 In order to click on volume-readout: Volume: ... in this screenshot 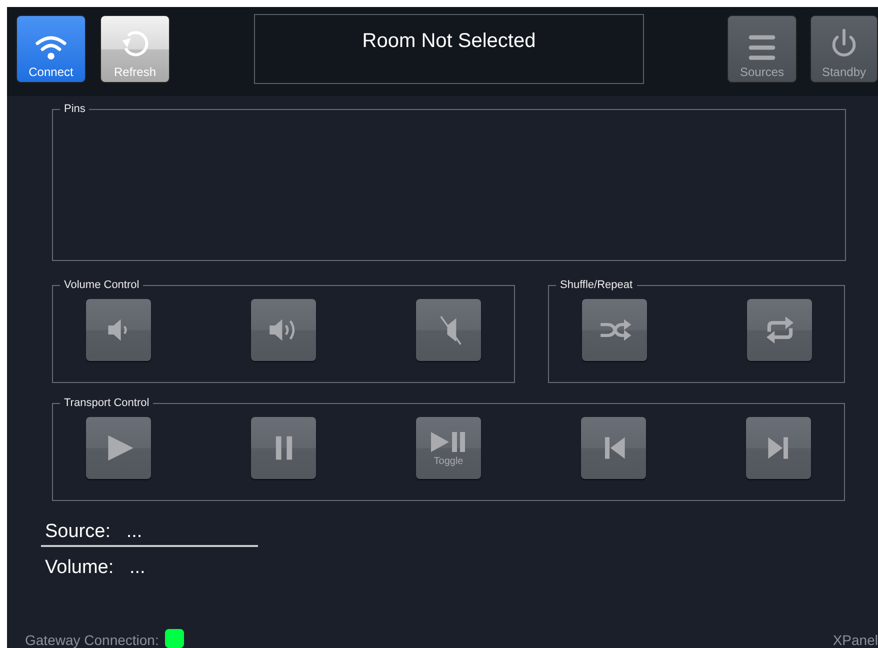, I will do `click(95, 568)`.